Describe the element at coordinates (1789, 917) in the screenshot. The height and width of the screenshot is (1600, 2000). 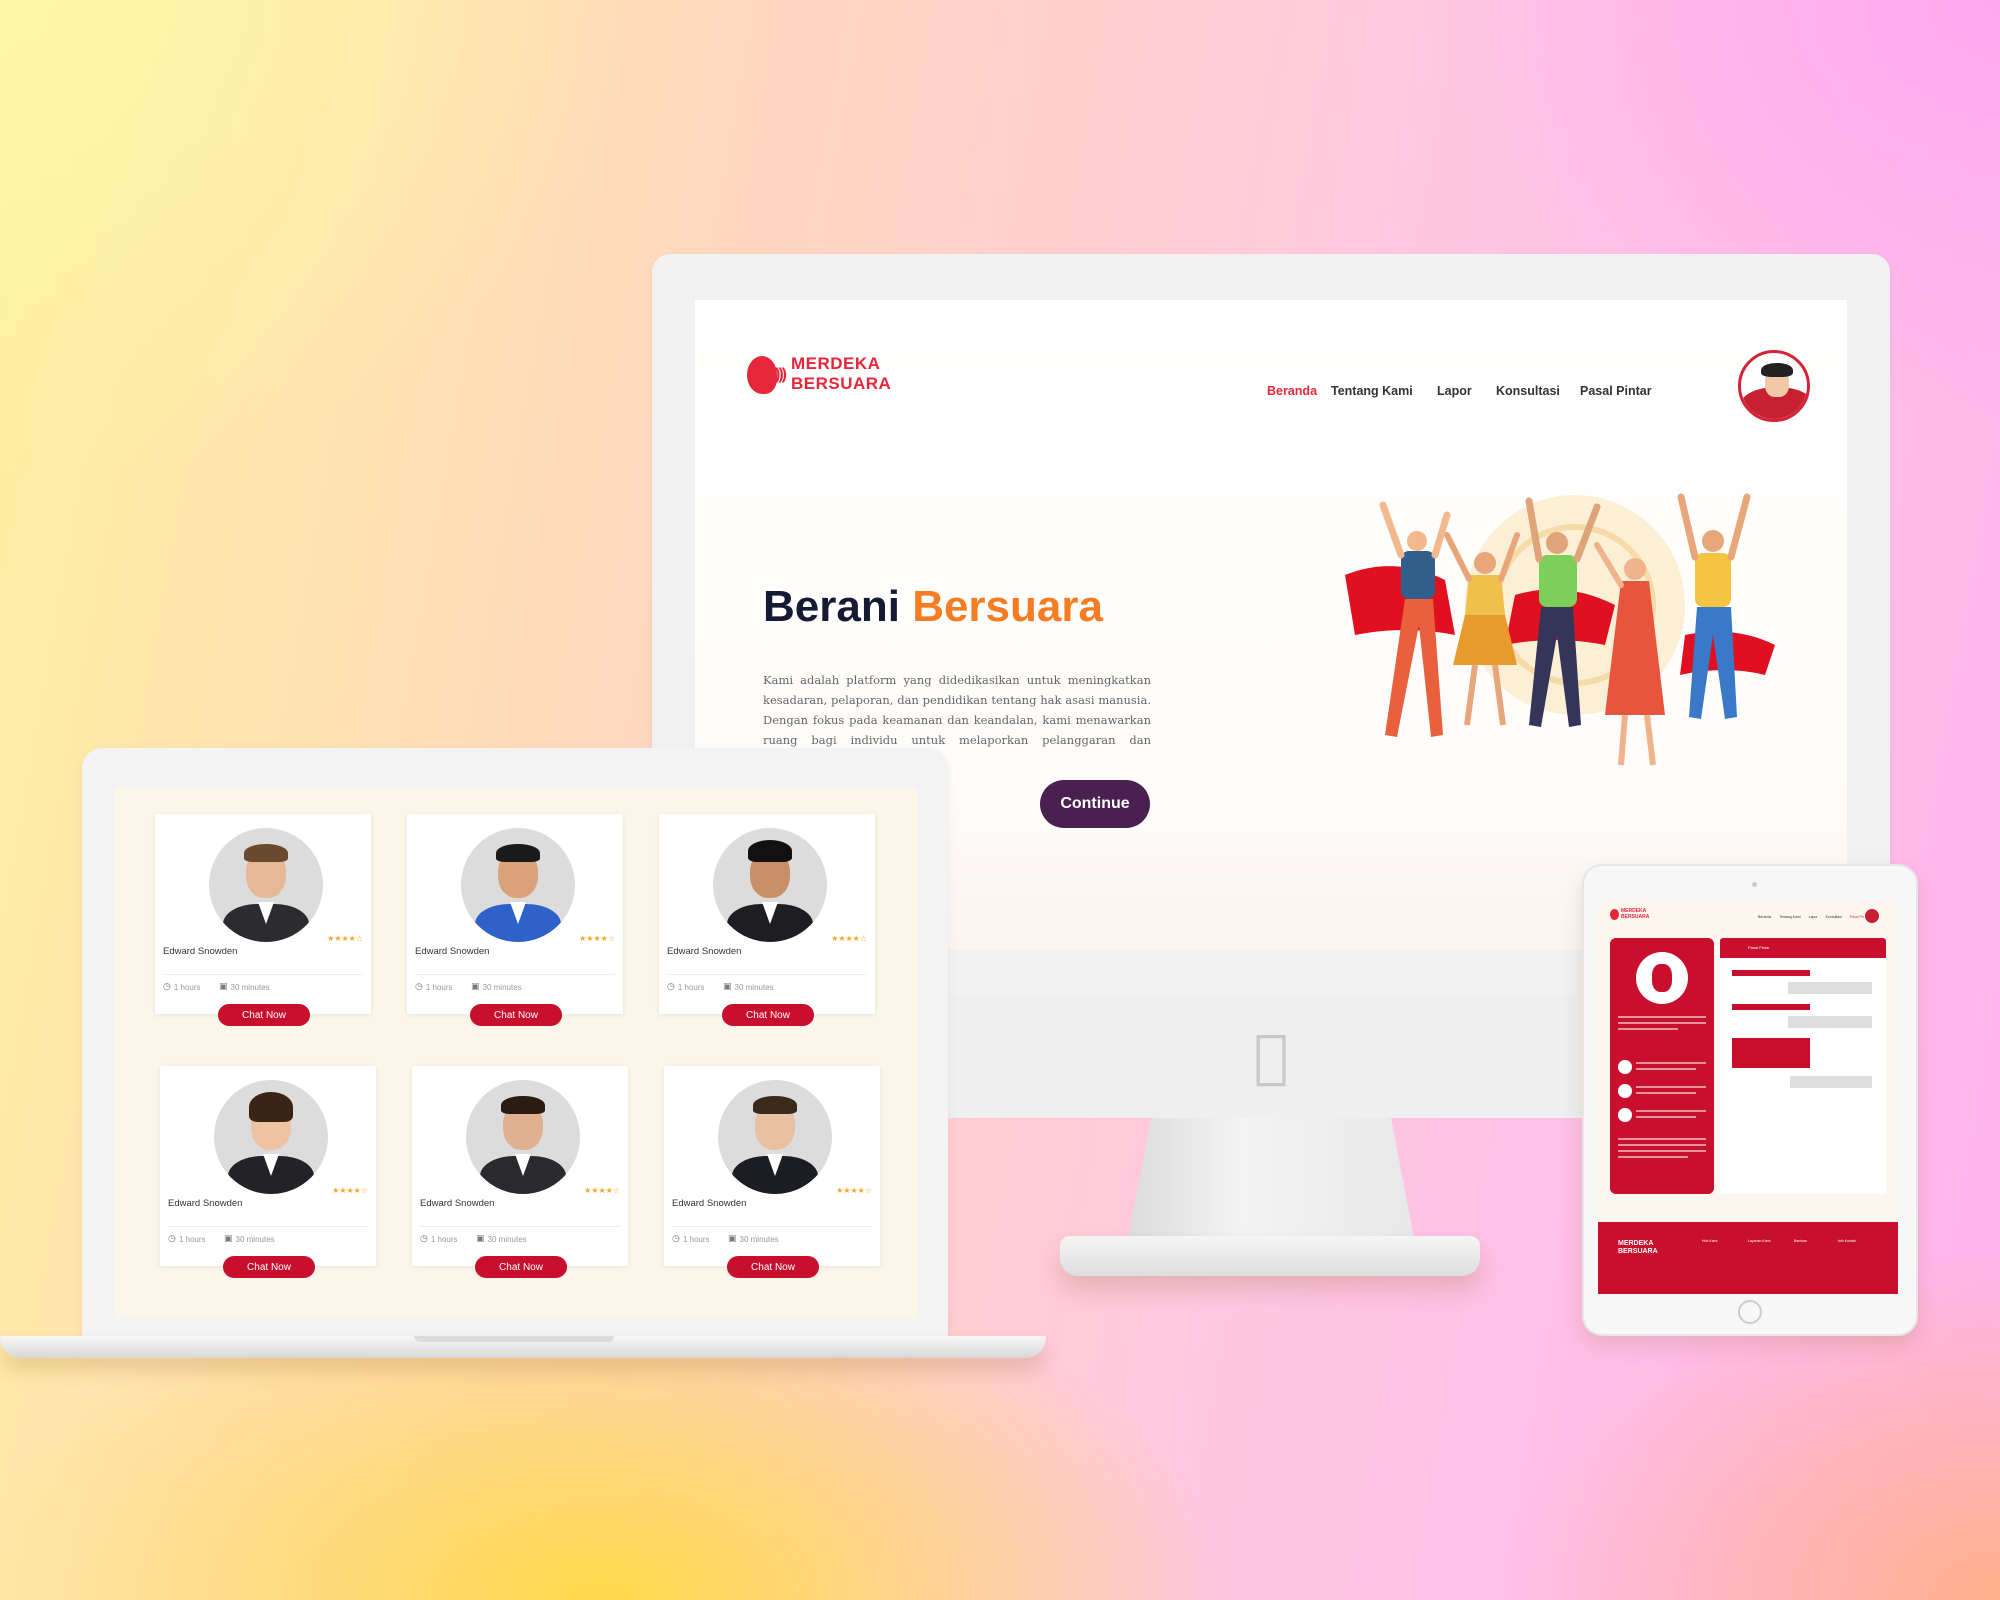
I see `tablet-nav-tentang-kami: Tentang Kami` at that location.